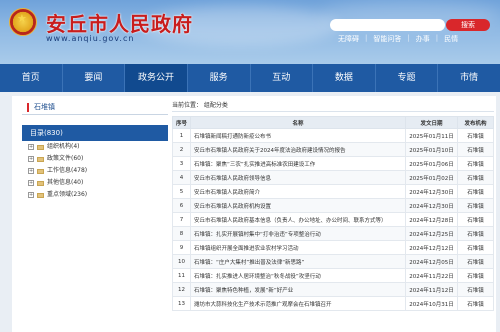 Image resolution: width=500 pixels, height=332 pixels. I want to click on table-row: 4 安丘市石堆镇人民政府领导信息 2025年01月02日 石堆镇, so click(333, 177).